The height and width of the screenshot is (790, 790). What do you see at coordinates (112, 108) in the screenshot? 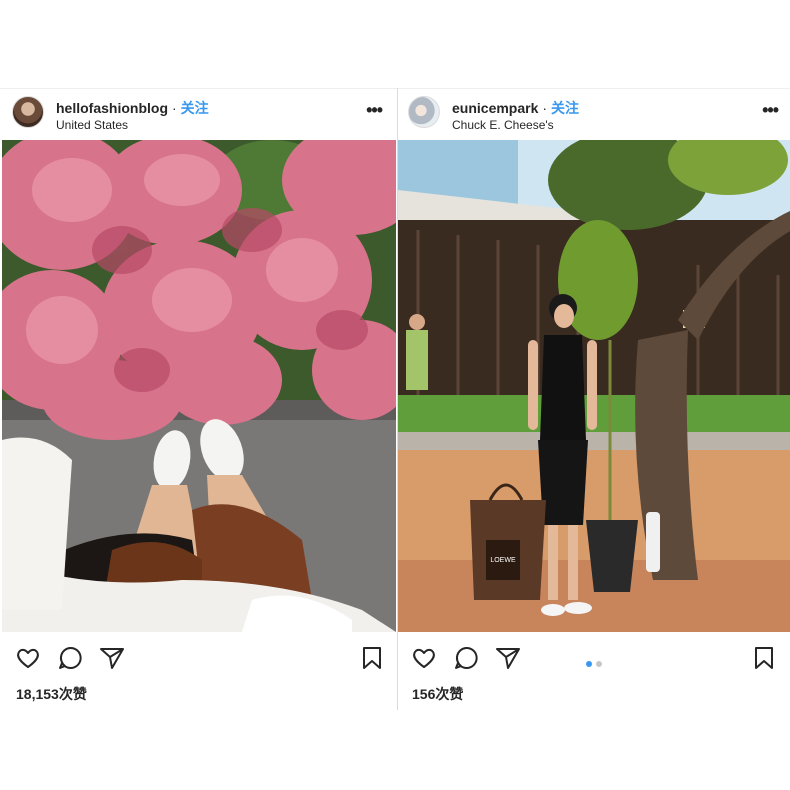
I see `username-link: hellofashionblog` at bounding box center [112, 108].